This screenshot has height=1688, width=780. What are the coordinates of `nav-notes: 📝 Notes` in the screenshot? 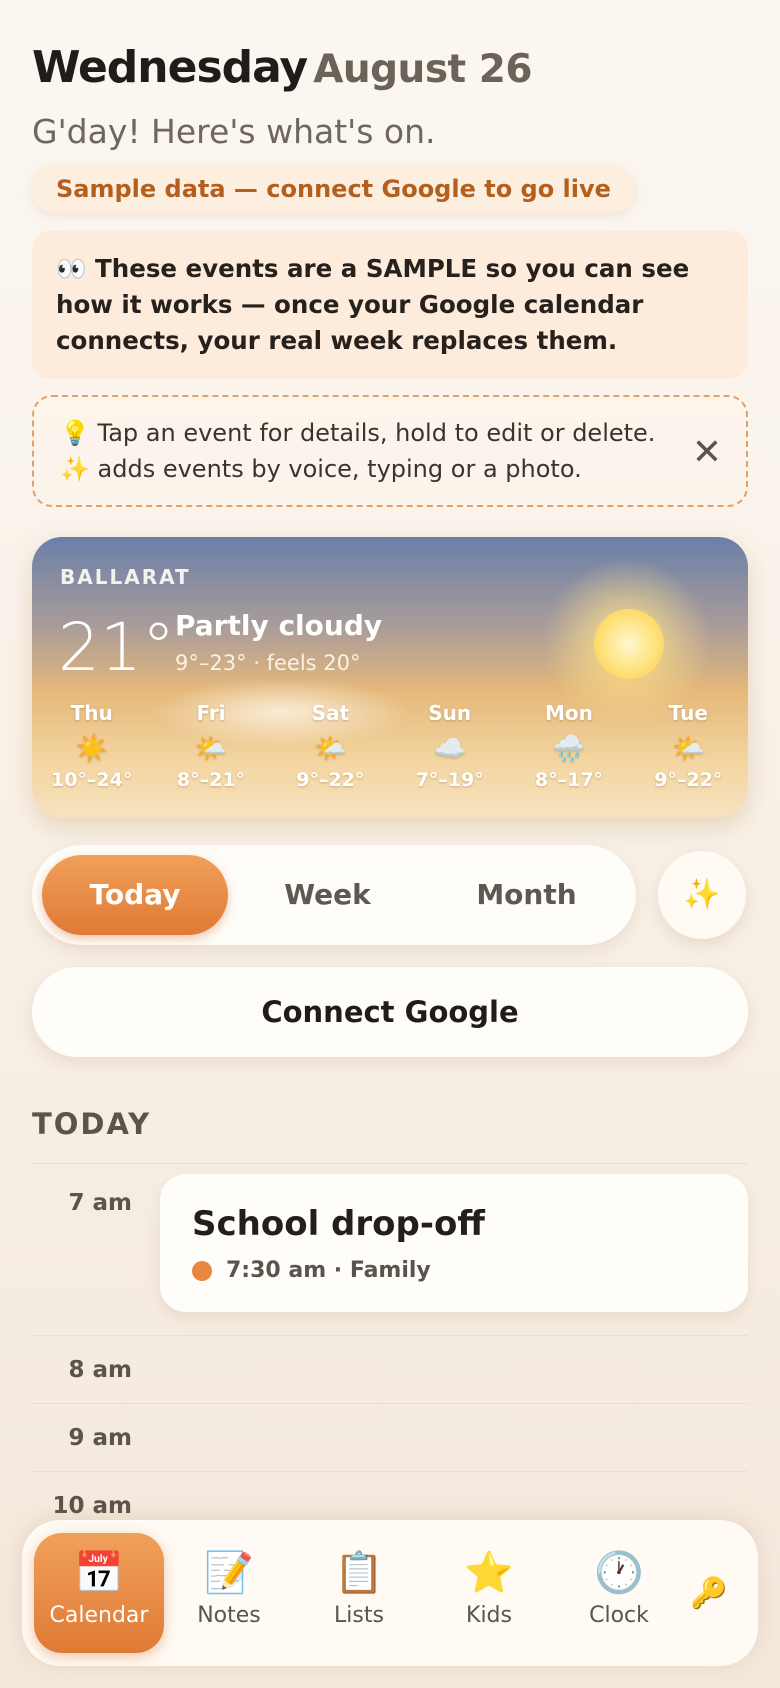 It's located at (229, 1593).